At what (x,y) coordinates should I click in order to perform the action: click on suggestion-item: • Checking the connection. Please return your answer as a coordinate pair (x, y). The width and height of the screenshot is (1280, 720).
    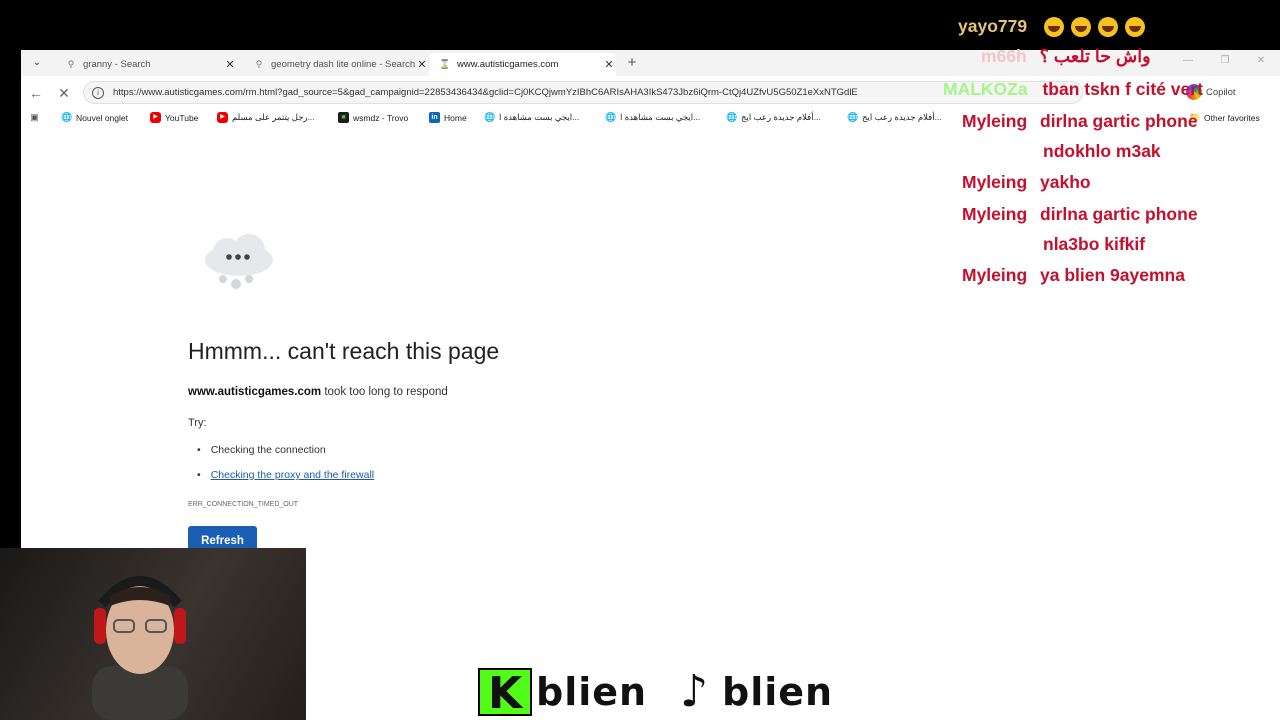
    Looking at the image, I should click on (261, 450).